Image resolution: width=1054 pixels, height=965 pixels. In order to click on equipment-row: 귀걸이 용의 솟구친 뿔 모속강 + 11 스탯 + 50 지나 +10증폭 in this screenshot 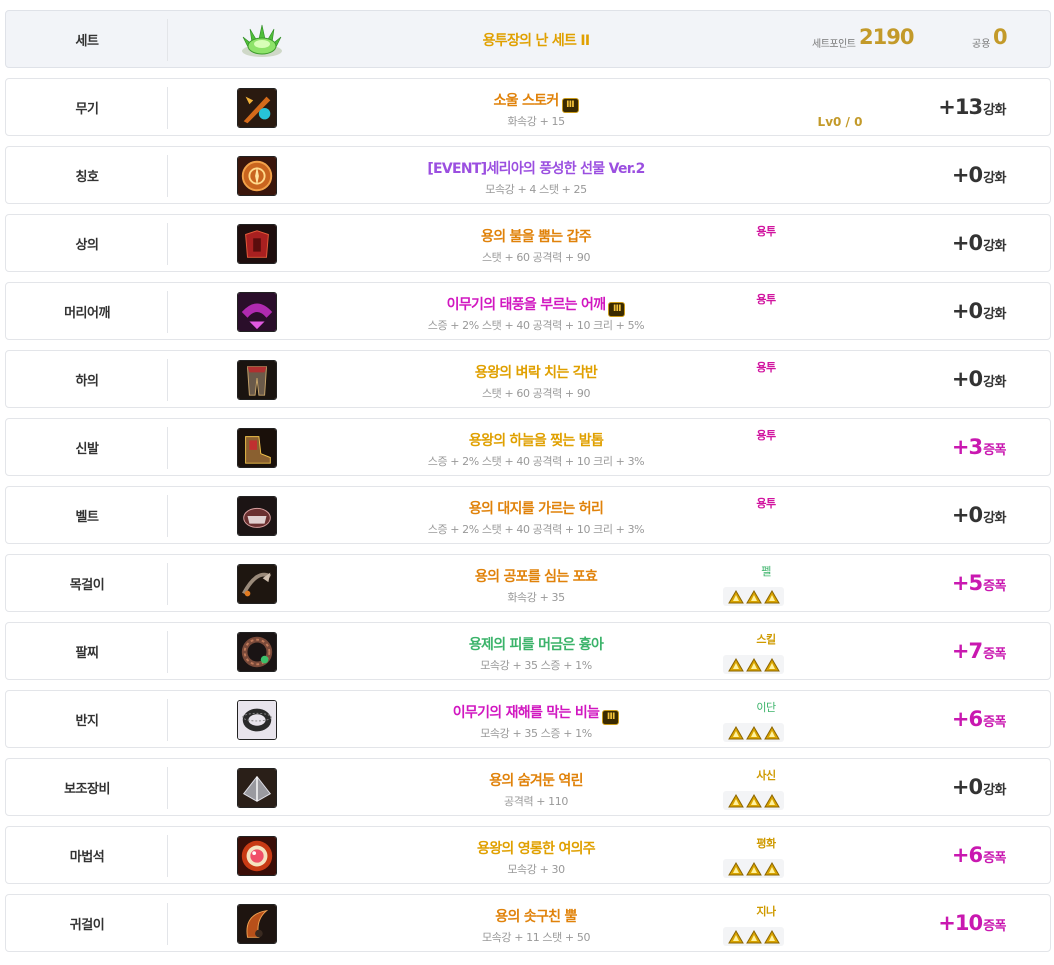, I will do `click(528, 923)`.